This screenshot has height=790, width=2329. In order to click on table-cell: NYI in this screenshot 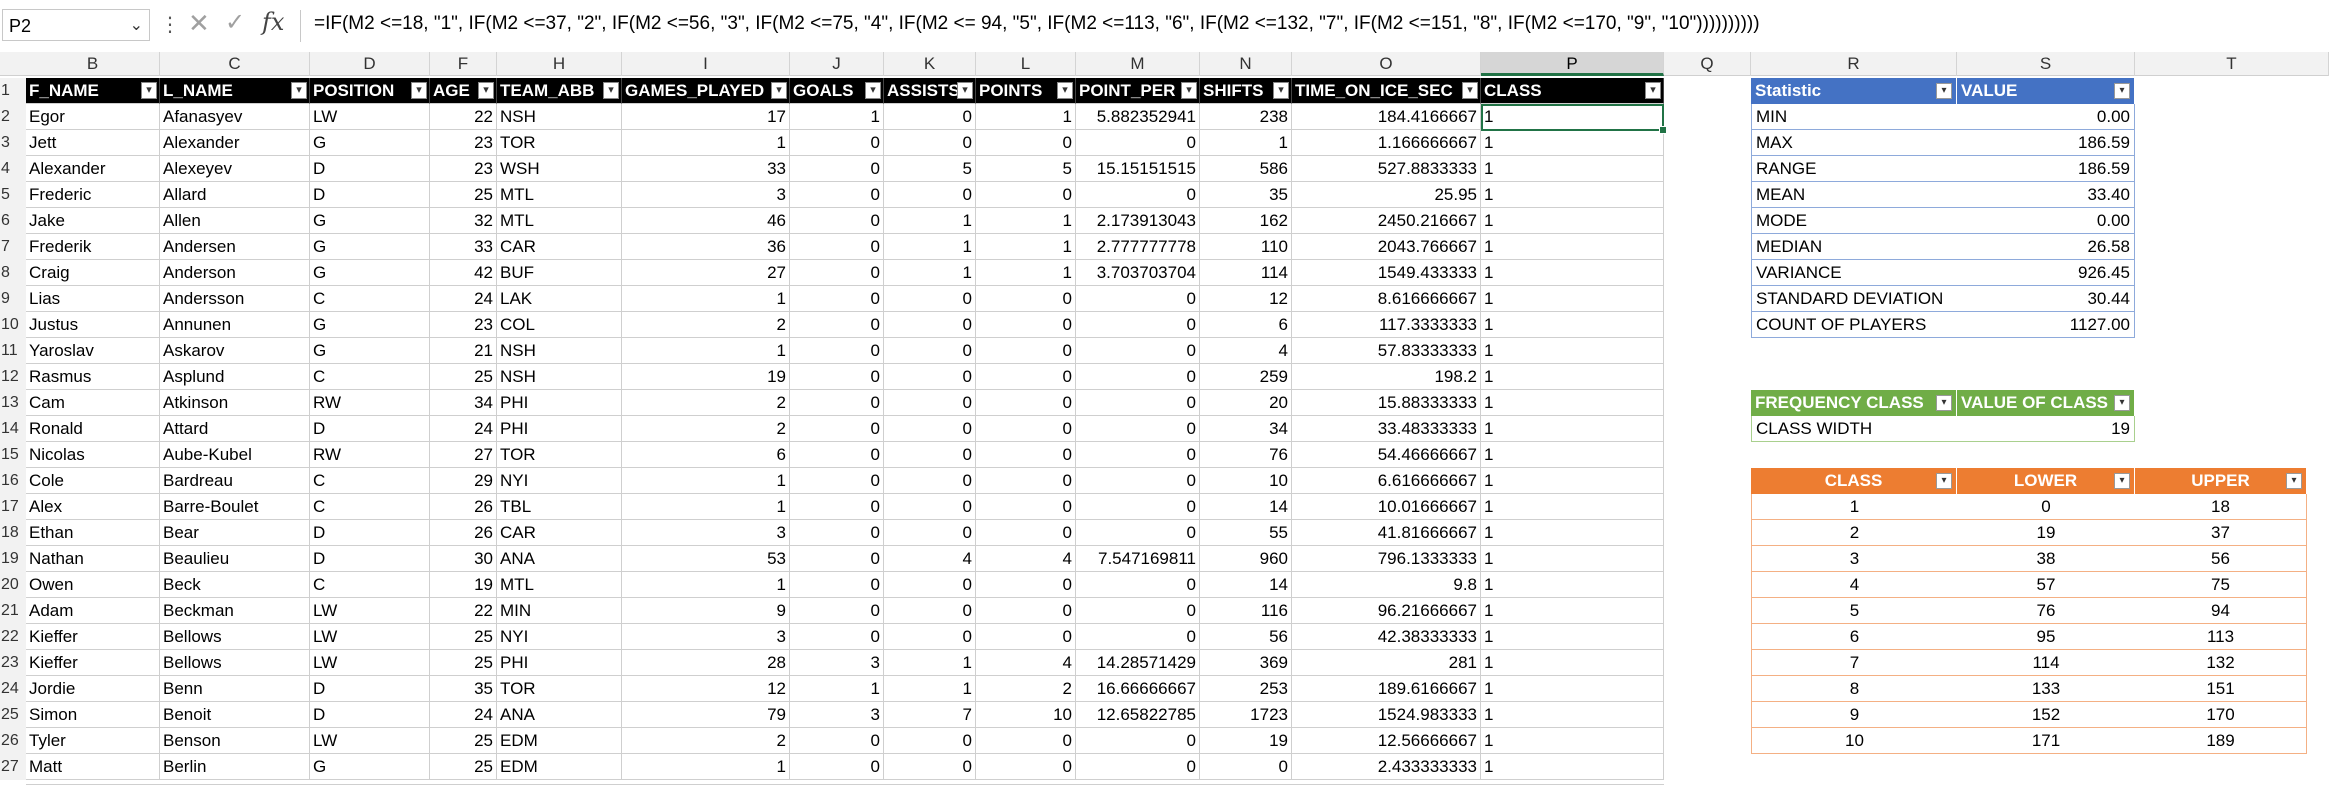, I will do `click(559, 481)`.